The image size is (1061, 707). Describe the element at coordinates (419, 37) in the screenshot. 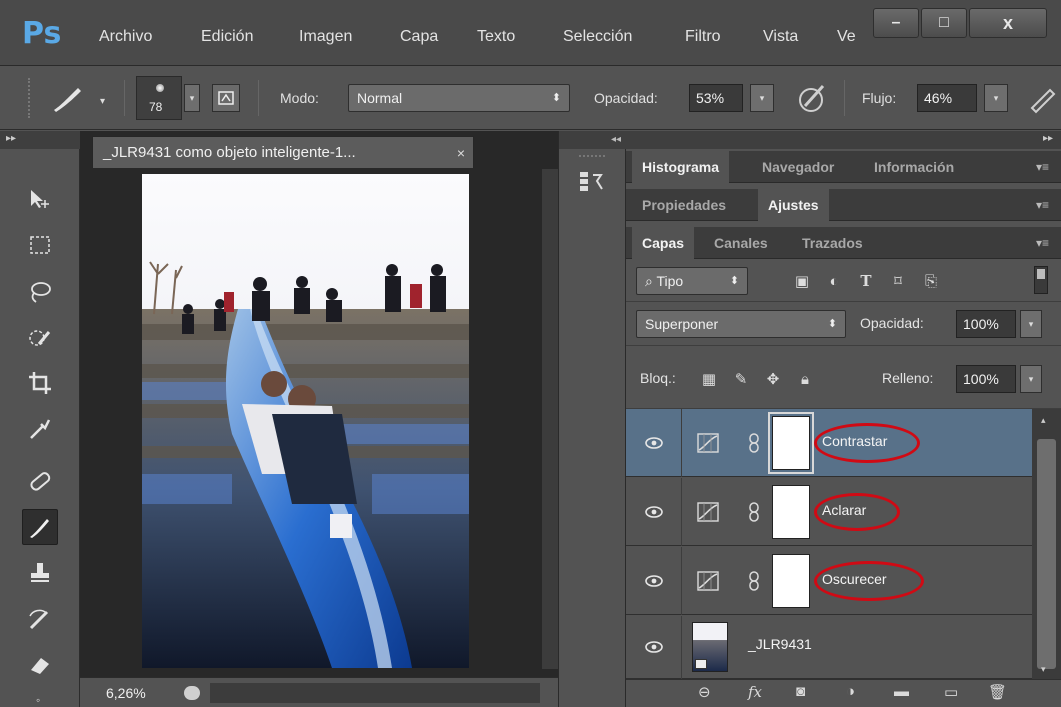

I see `menu-capa: Capa` at that location.